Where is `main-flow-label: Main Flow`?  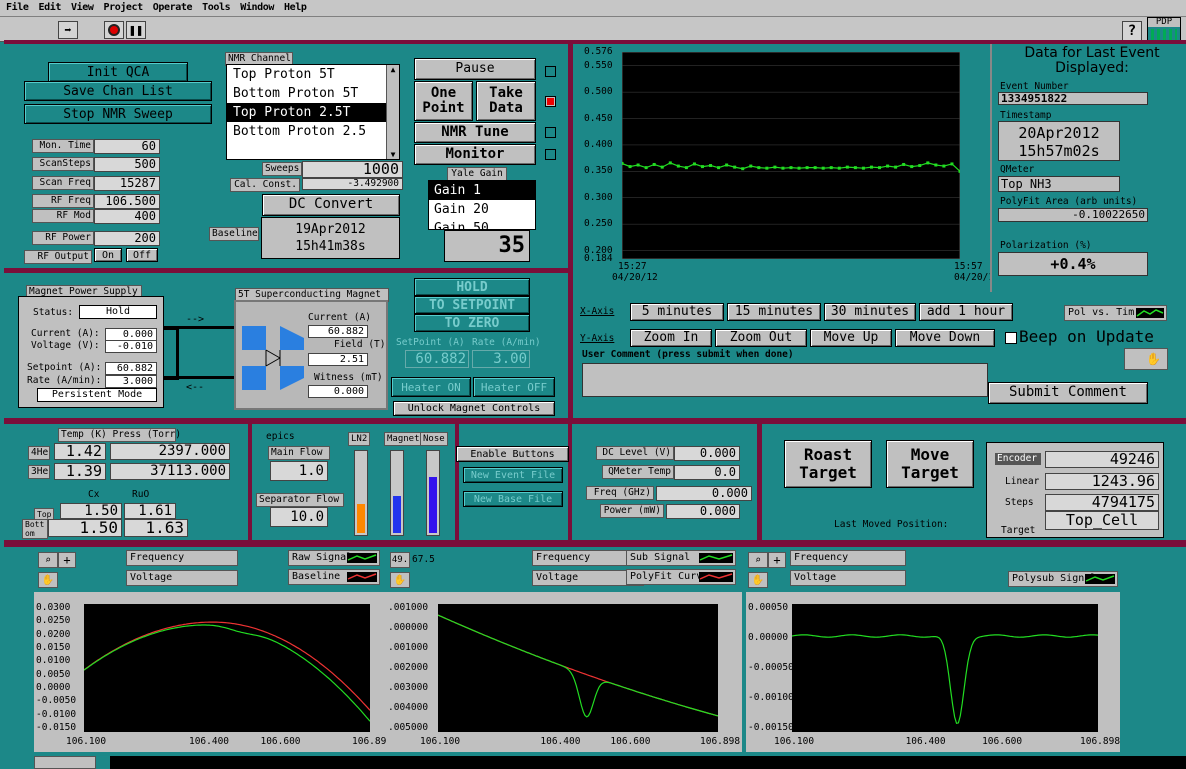 main-flow-label: Main Flow is located at coordinates (299, 453).